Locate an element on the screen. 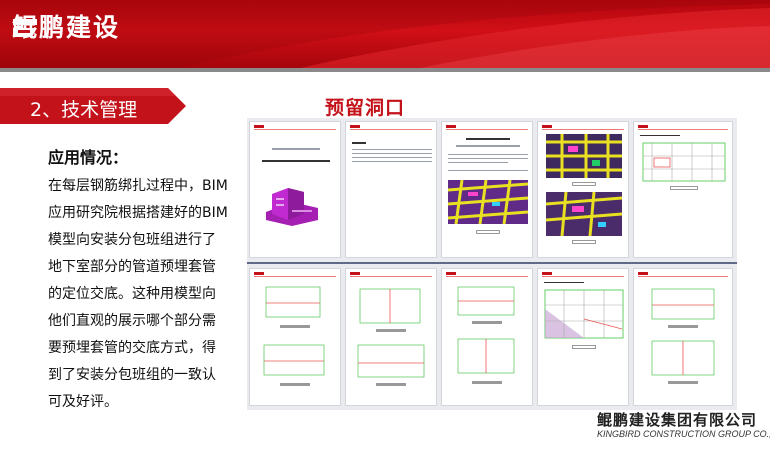 This screenshot has height=458, width=770. document-page-rebar-images is located at coordinates (583, 189).